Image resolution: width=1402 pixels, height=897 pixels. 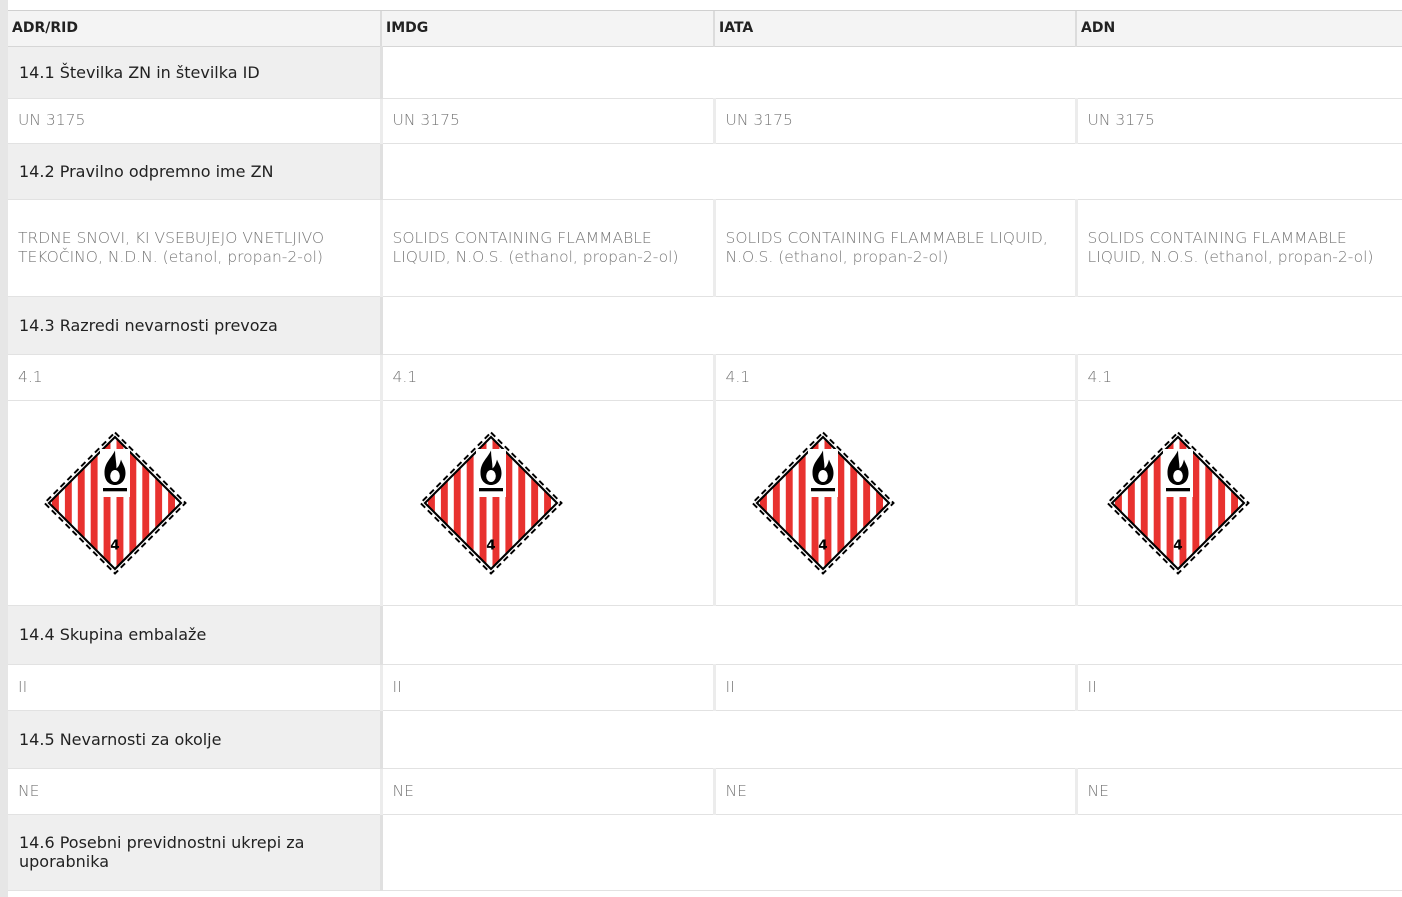 What do you see at coordinates (548, 29) in the screenshot?
I see `column-header-imdg: IMDG` at bounding box center [548, 29].